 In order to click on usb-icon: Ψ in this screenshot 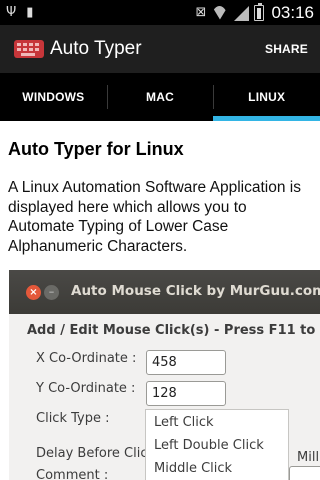, I will do `click(11, 12)`.